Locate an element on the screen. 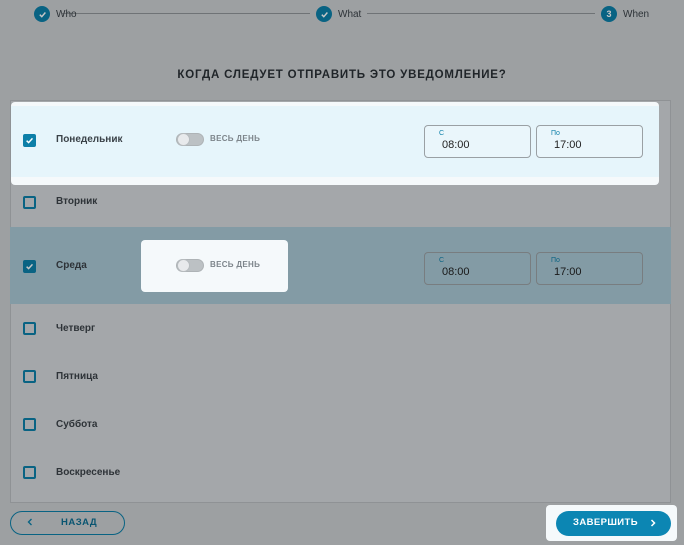  chevron-left-icon is located at coordinates (29, 522).